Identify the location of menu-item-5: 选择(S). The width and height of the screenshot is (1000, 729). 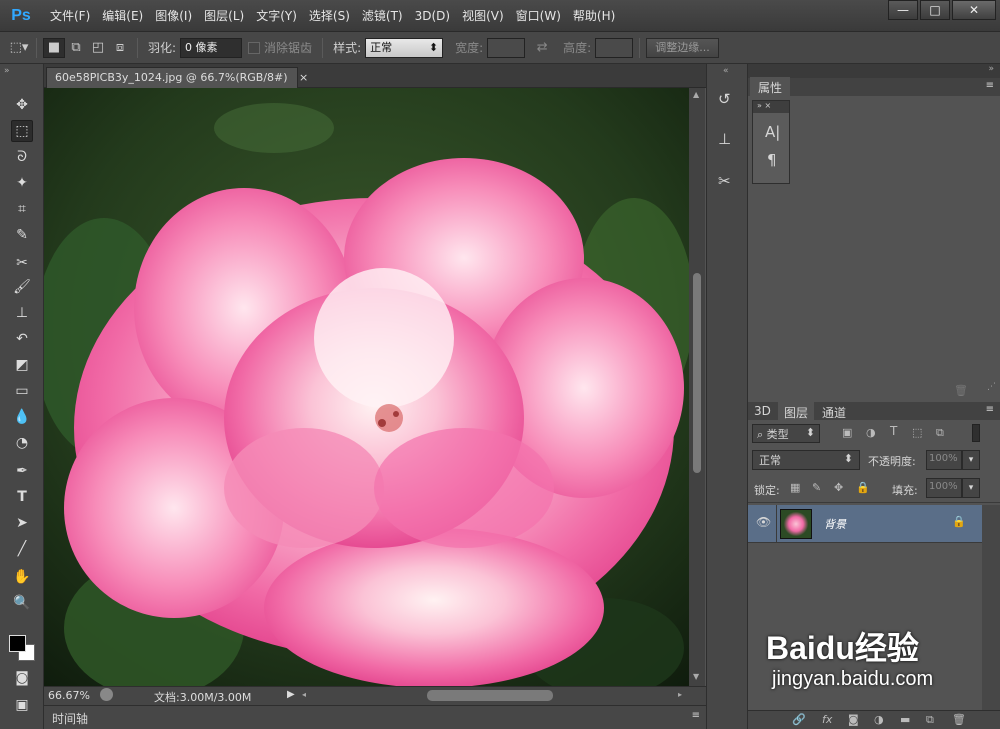
(329, 16).